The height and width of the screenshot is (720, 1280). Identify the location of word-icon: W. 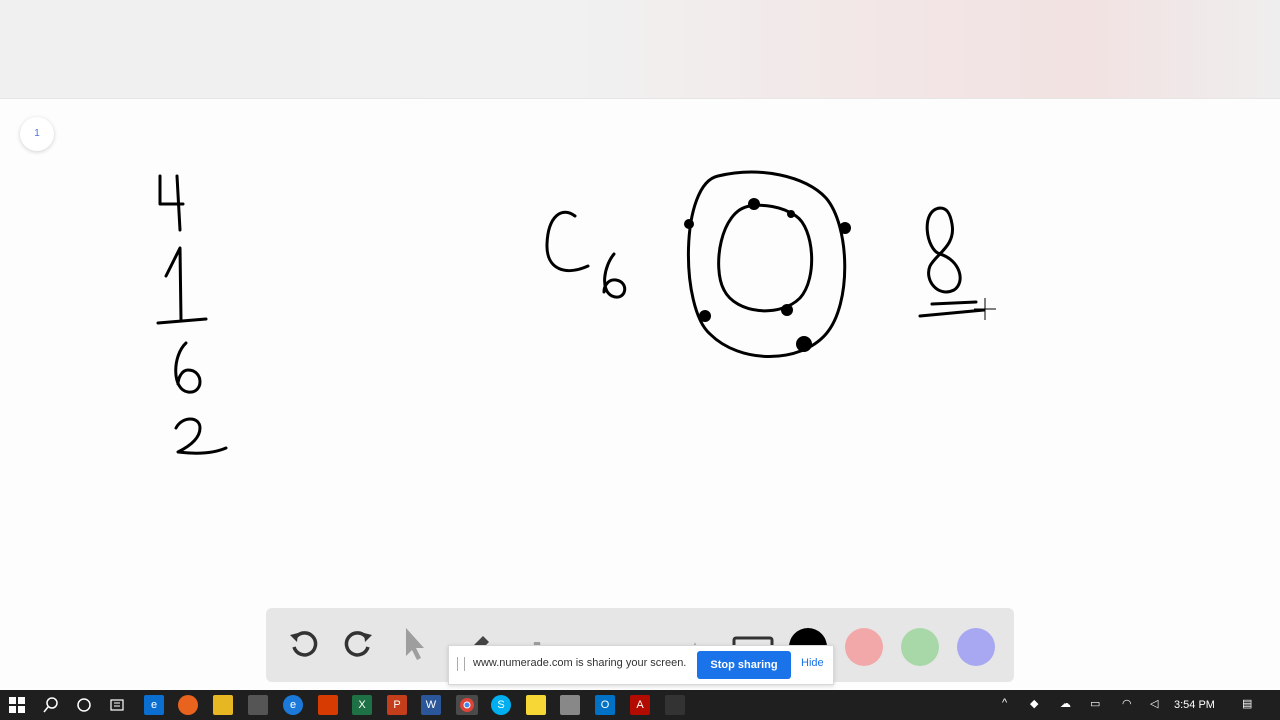
(431, 705).